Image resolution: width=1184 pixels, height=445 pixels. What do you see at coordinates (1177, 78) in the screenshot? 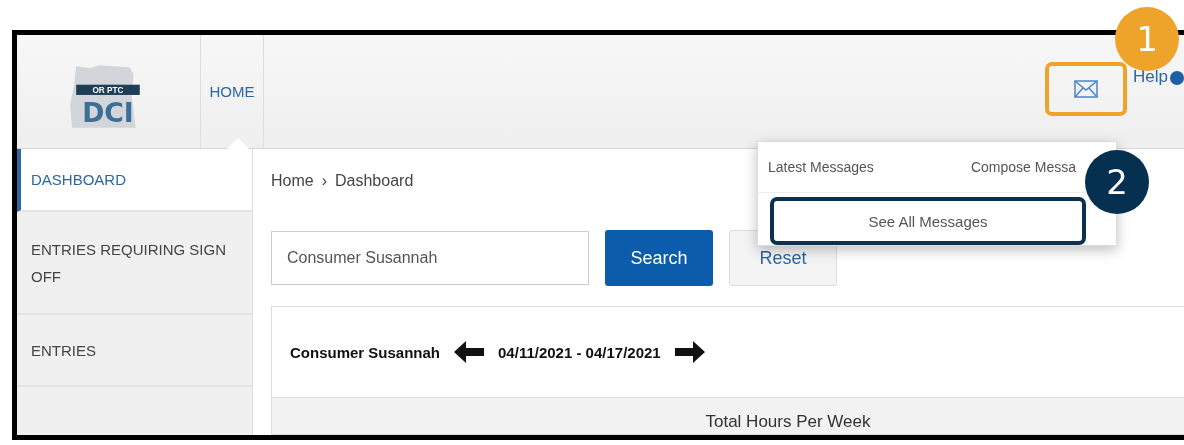
I see `help-icon` at bounding box center [1177, 78].